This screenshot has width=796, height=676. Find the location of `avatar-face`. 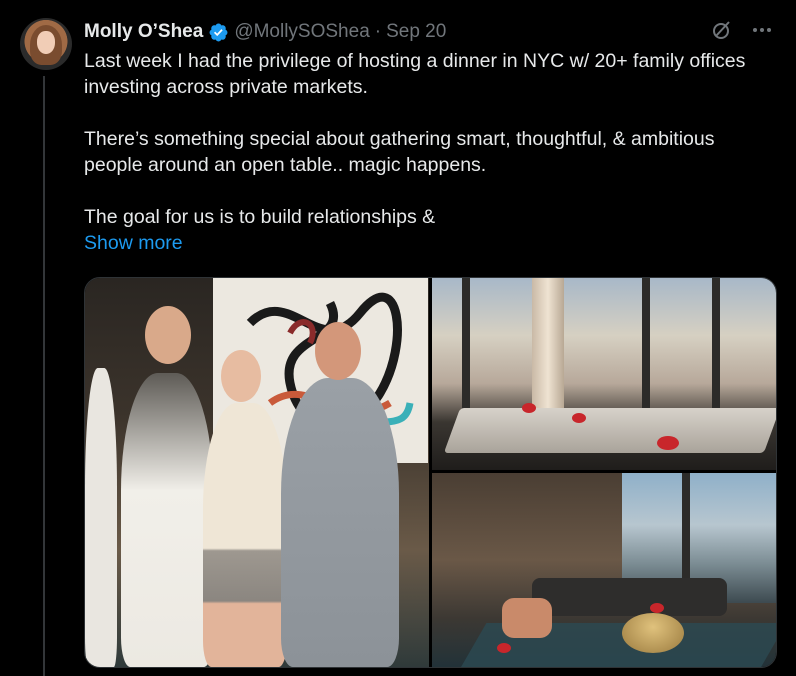

avatar-face is located at coordinates (46, 42).